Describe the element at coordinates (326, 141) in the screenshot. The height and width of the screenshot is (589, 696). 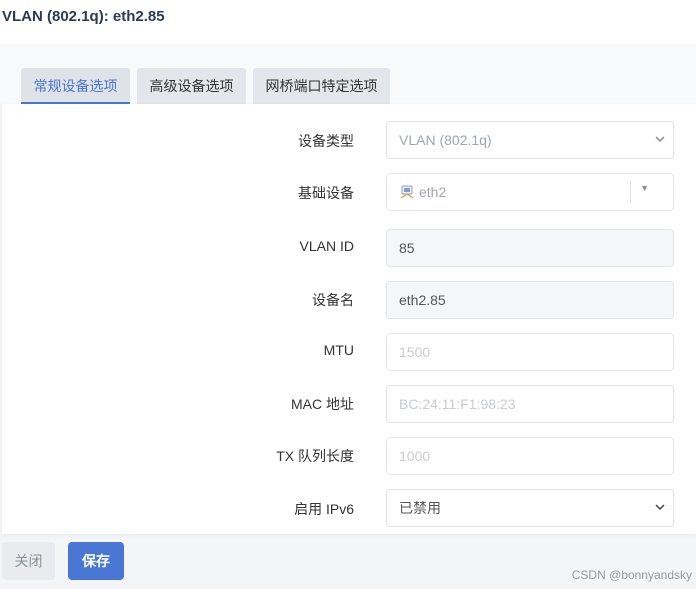
I see `device-type-label: 设备类型` at that location.